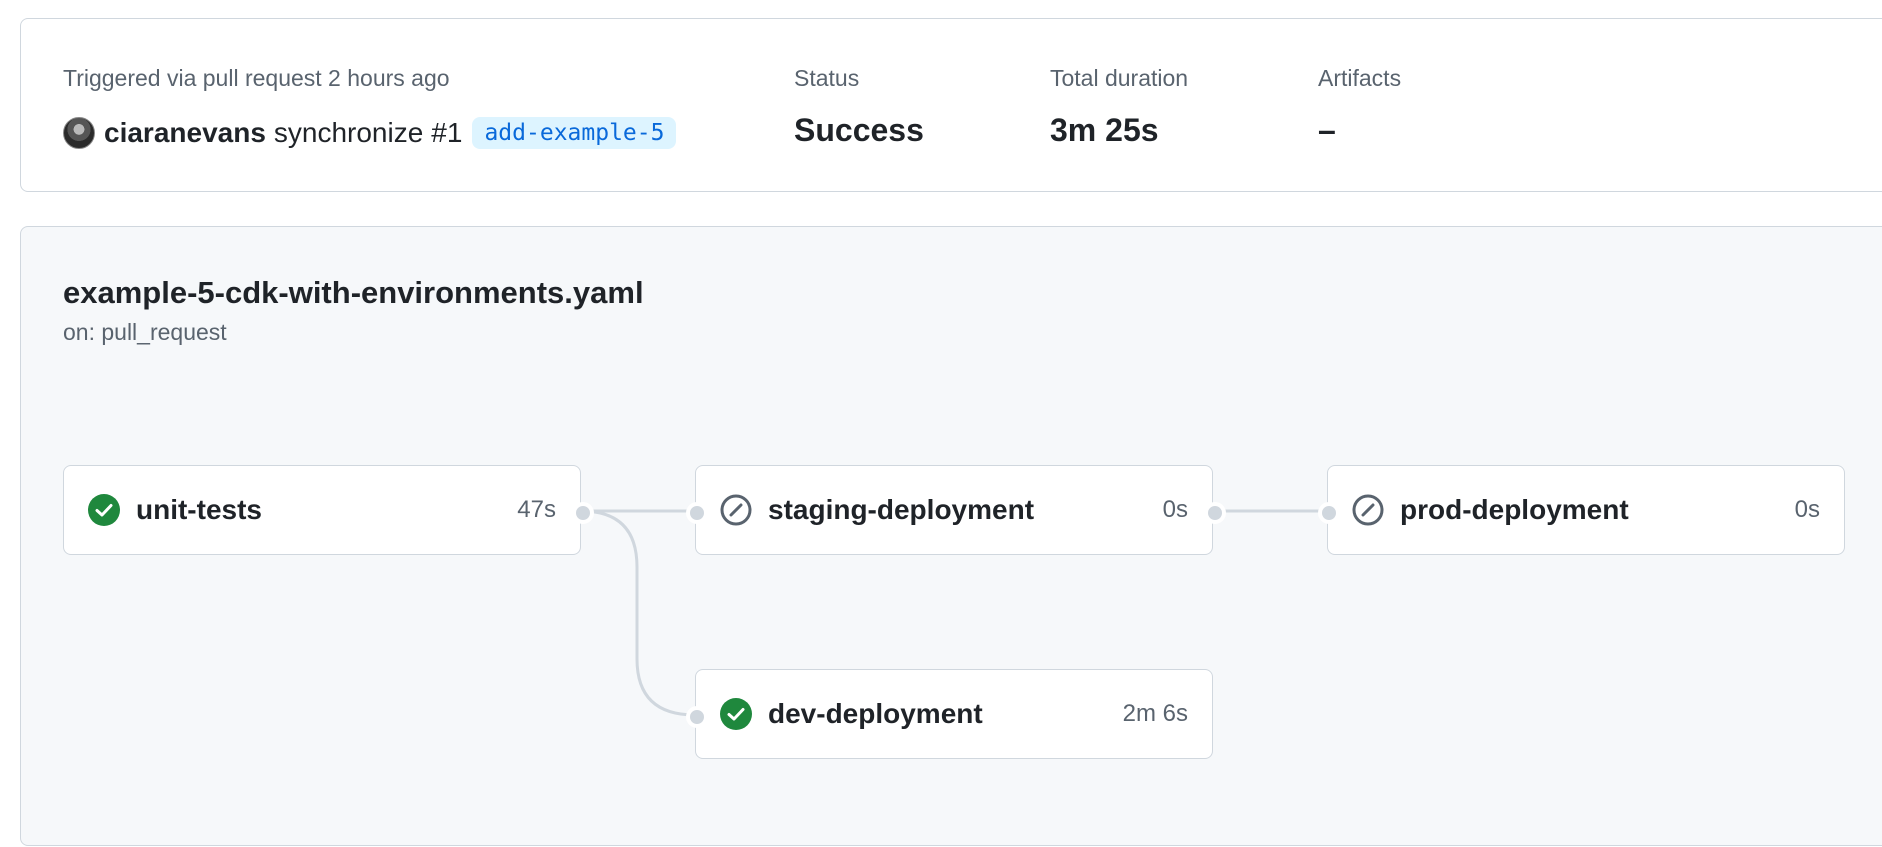 The image size is (1882, 847). I want to click on job-name: prod-deployment, so click(1514, 509).